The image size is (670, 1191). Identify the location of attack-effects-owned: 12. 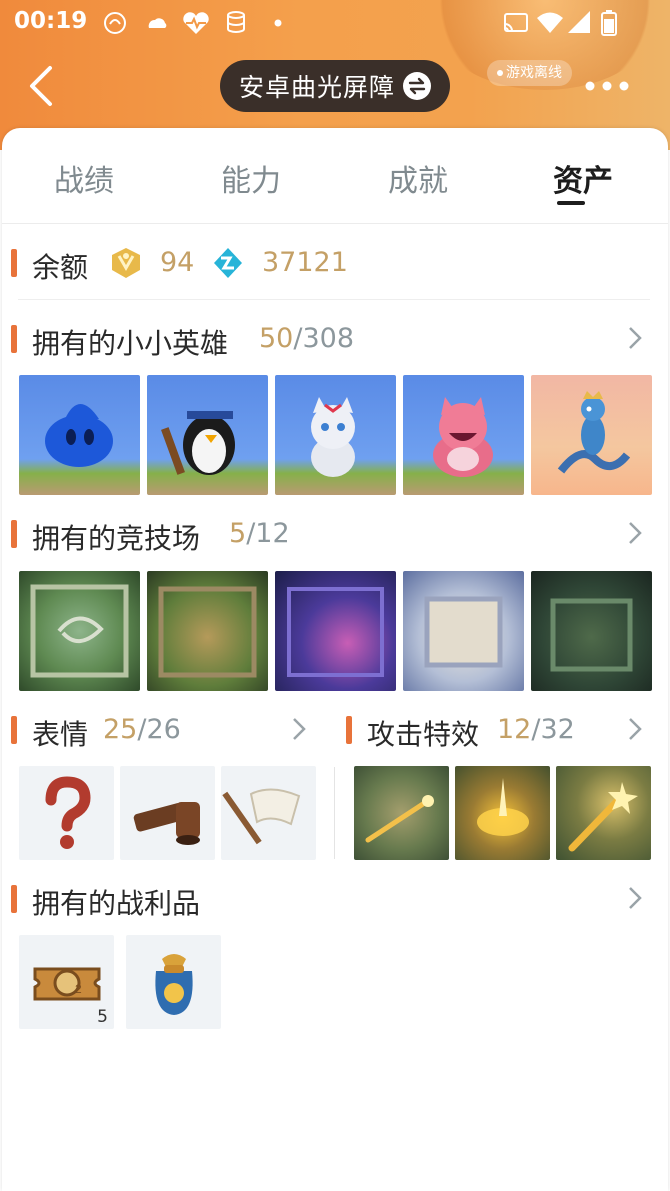
(514, 729).